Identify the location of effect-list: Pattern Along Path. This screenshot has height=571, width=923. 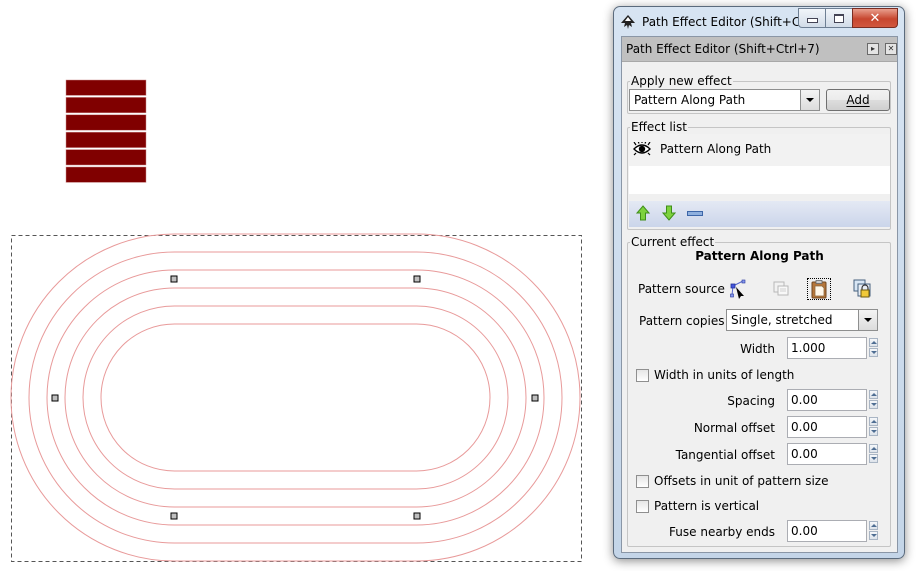
(759, 164).